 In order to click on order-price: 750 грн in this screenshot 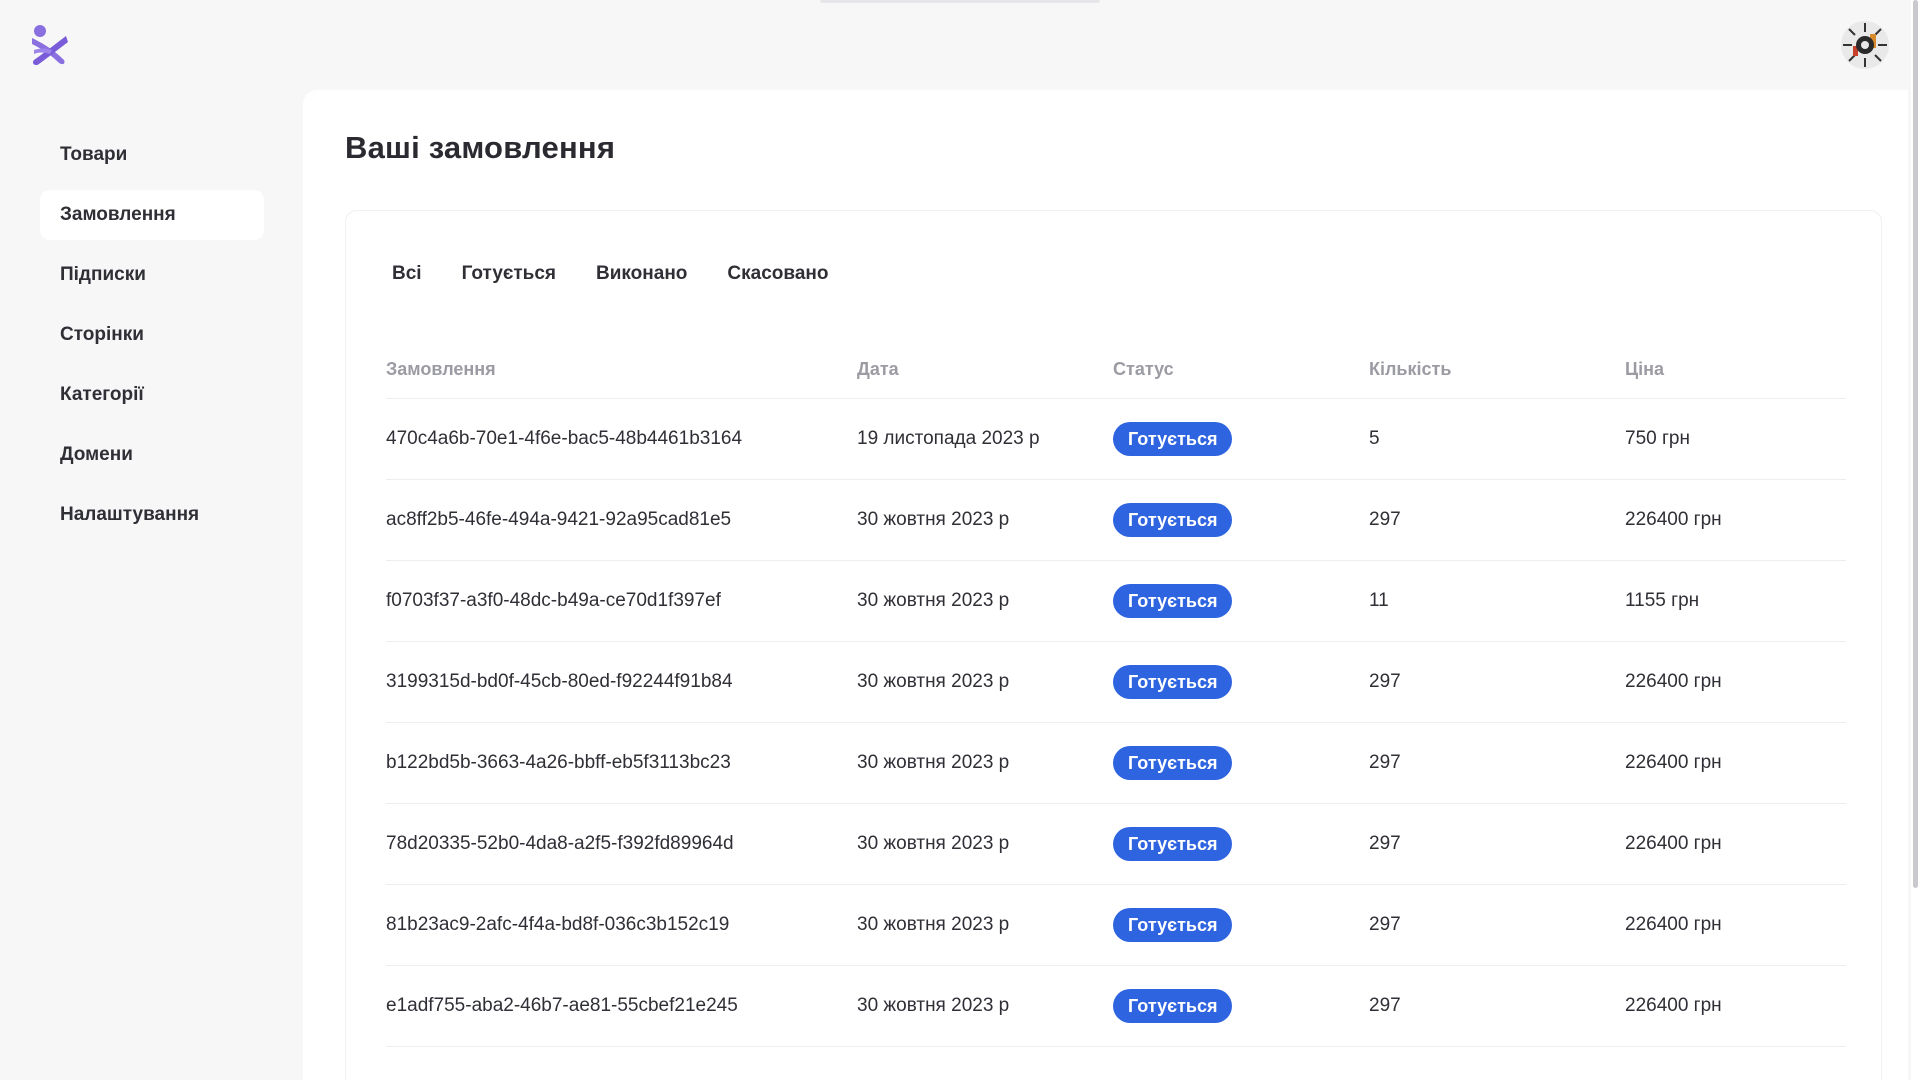, I will do `click(1657, 438)`.